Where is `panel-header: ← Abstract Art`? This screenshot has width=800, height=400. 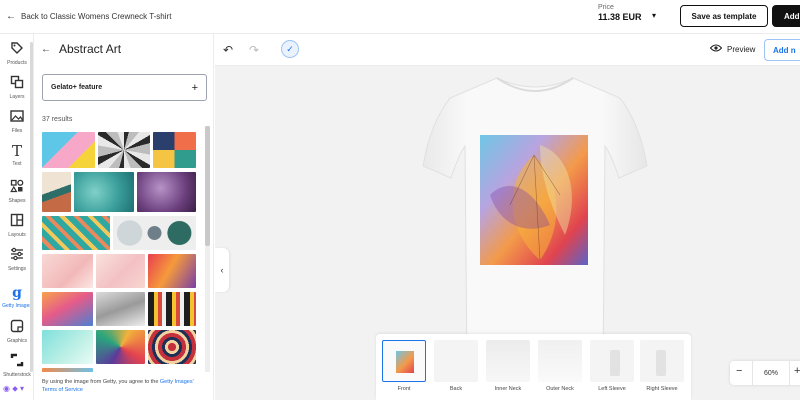 panel-header: ← Abstract Art is located at coordinates (81, 49).